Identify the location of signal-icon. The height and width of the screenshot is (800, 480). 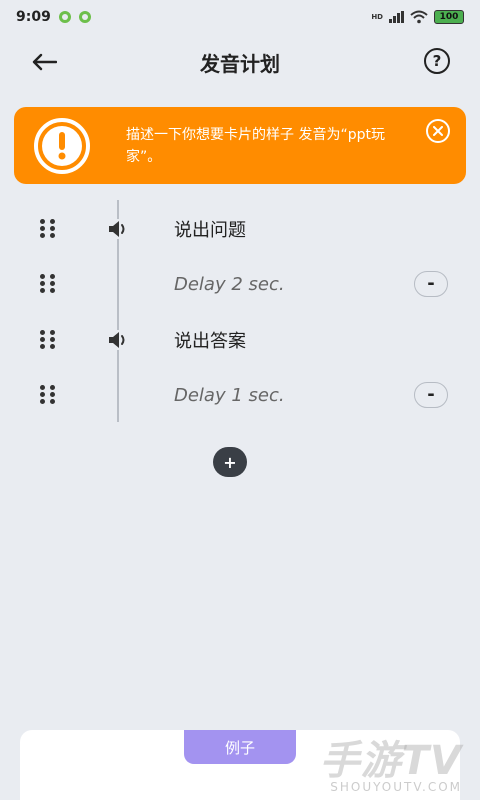
(396, 17).